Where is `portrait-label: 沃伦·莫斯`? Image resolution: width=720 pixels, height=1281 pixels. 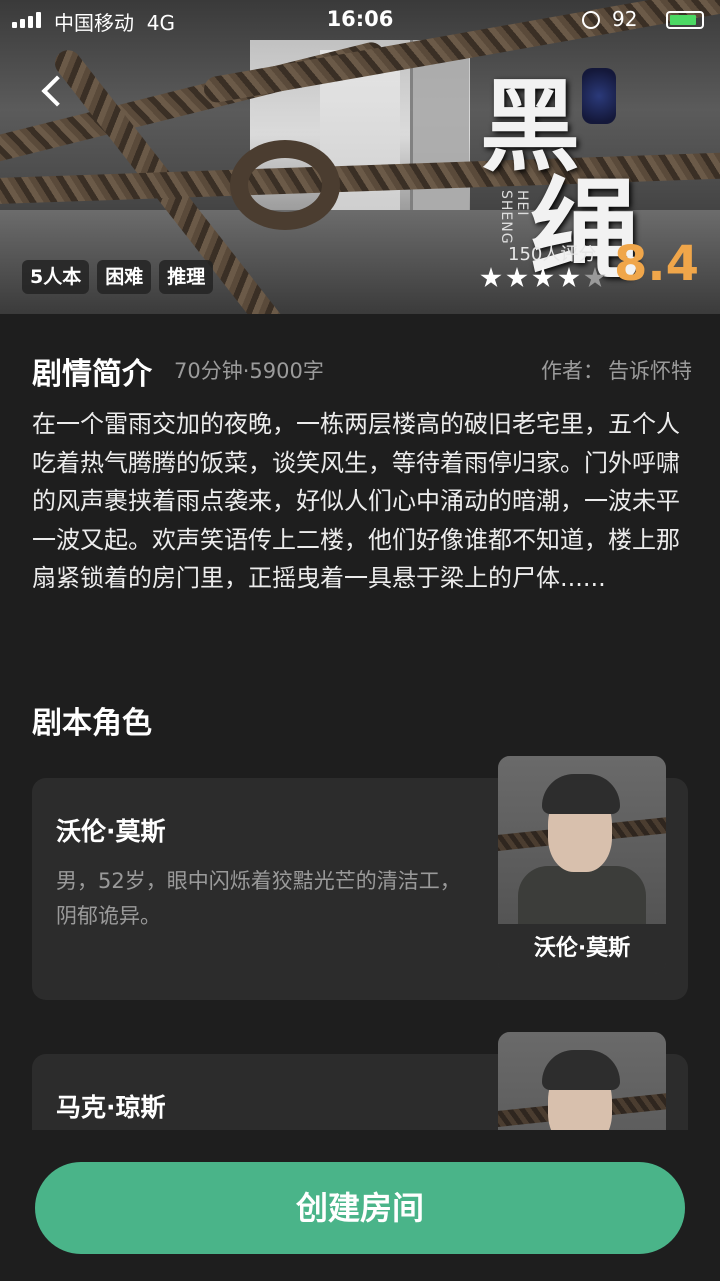 portrait-label: 沃伦·莫斯 is located at coordinates (582, 949).